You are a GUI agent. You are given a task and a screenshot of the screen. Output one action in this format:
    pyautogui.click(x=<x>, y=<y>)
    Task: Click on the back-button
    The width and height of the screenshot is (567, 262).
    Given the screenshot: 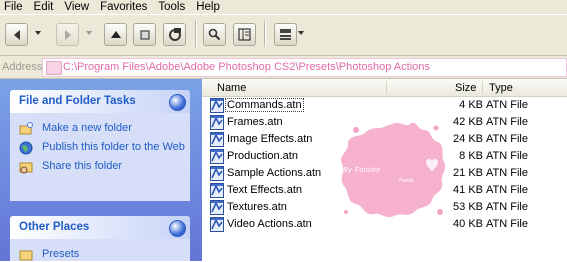 What is the action you would take?
    pyautogui.click(x=16, y=34)
    